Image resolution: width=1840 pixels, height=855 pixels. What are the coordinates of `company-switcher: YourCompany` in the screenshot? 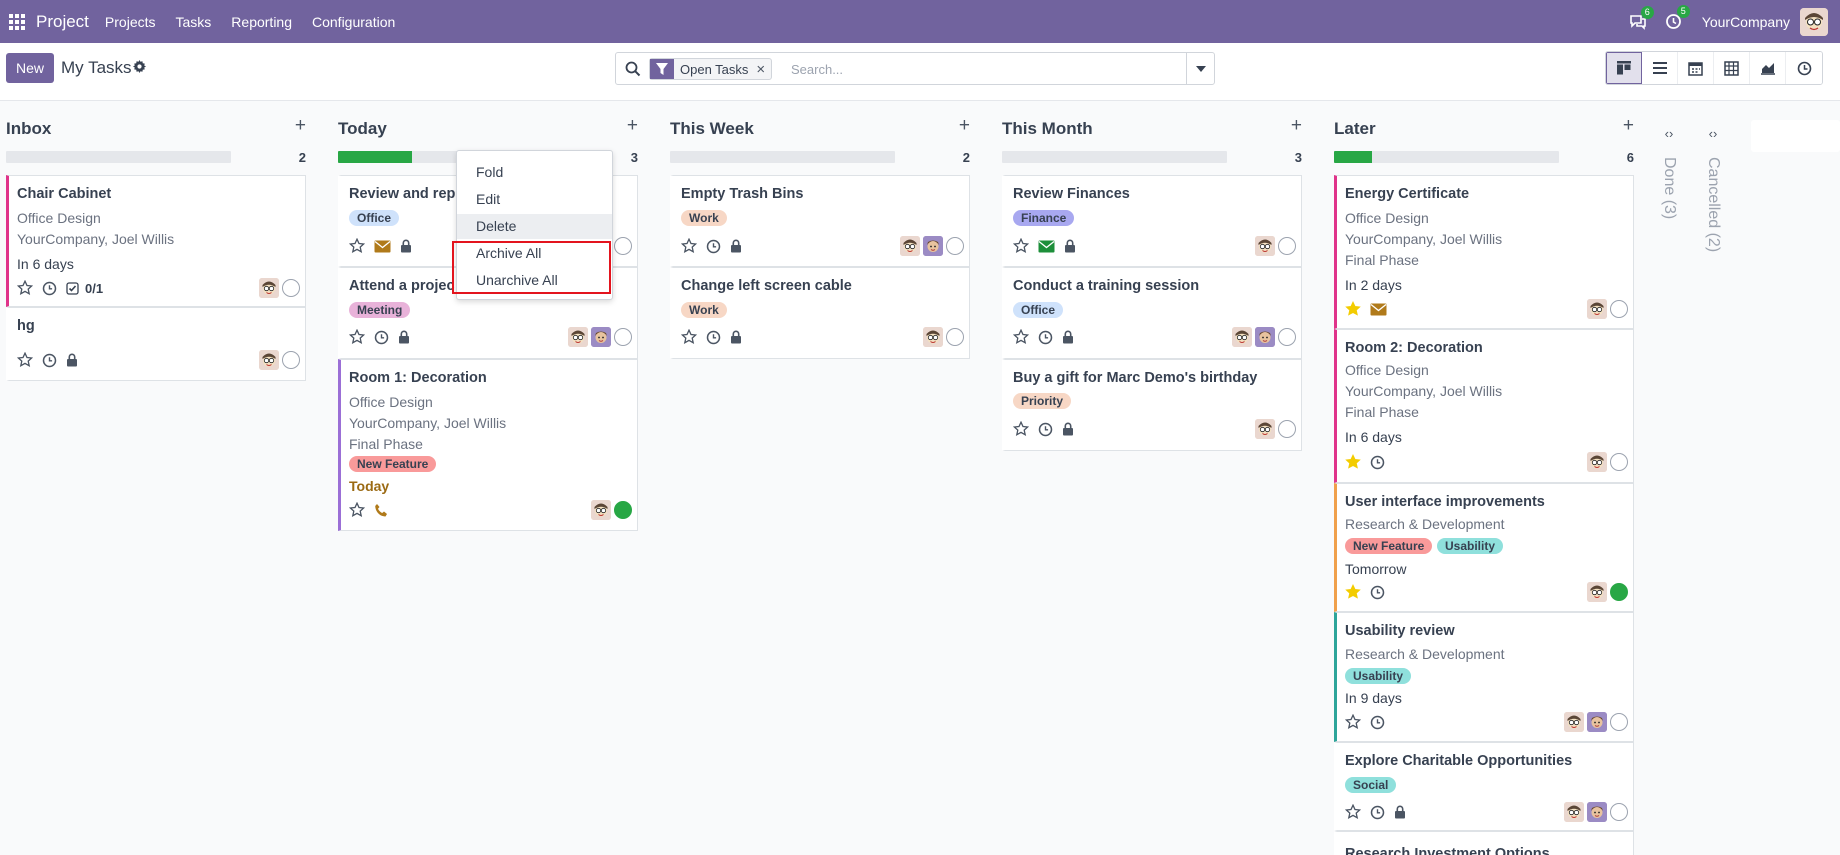 It's located at (1746, 22).